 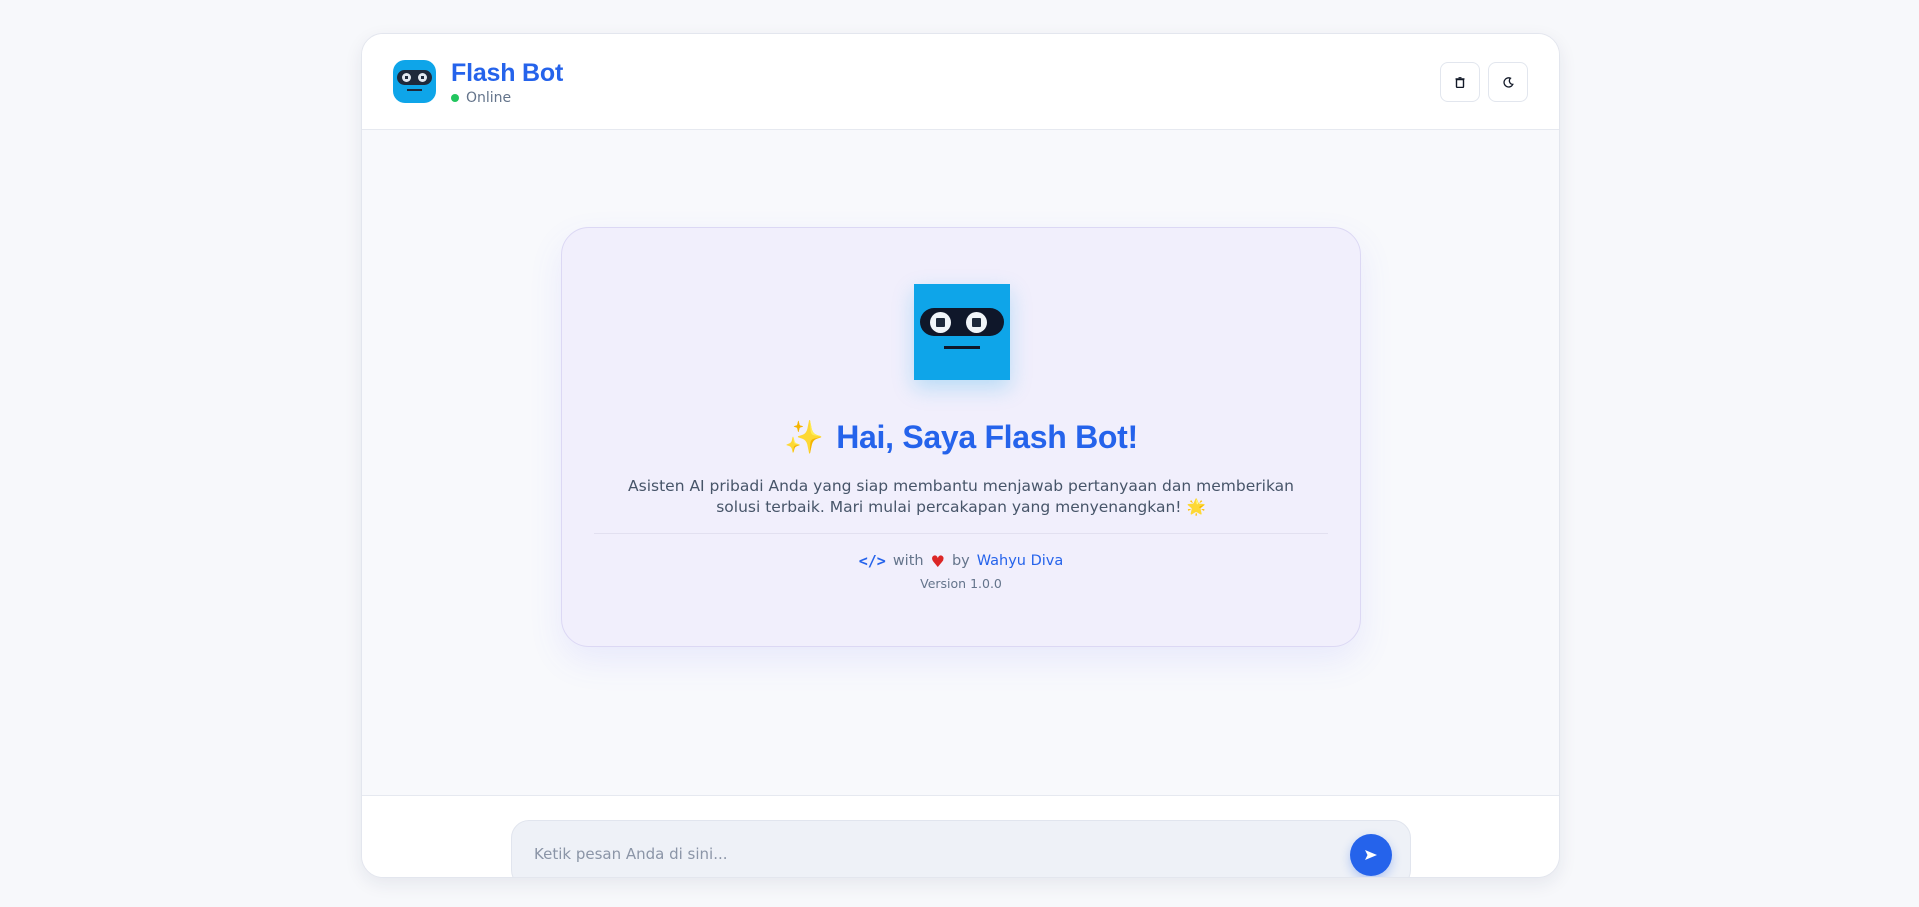 I want to click on send-button, so click(x=1371, y=855).